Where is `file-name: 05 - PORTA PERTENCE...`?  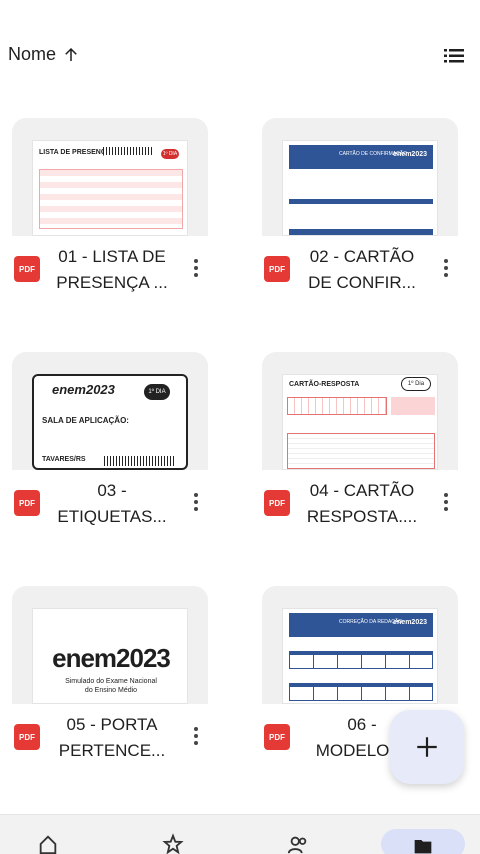 file-name: 05 - PORTA PERTENCE... is located at coordinates (112, 737).